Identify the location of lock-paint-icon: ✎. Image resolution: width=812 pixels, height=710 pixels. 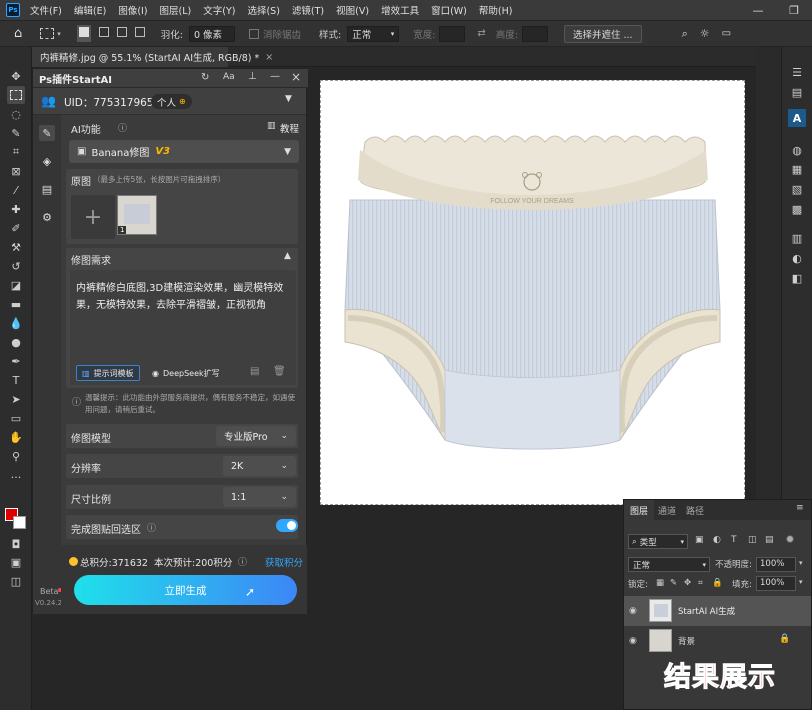
(673, 583).